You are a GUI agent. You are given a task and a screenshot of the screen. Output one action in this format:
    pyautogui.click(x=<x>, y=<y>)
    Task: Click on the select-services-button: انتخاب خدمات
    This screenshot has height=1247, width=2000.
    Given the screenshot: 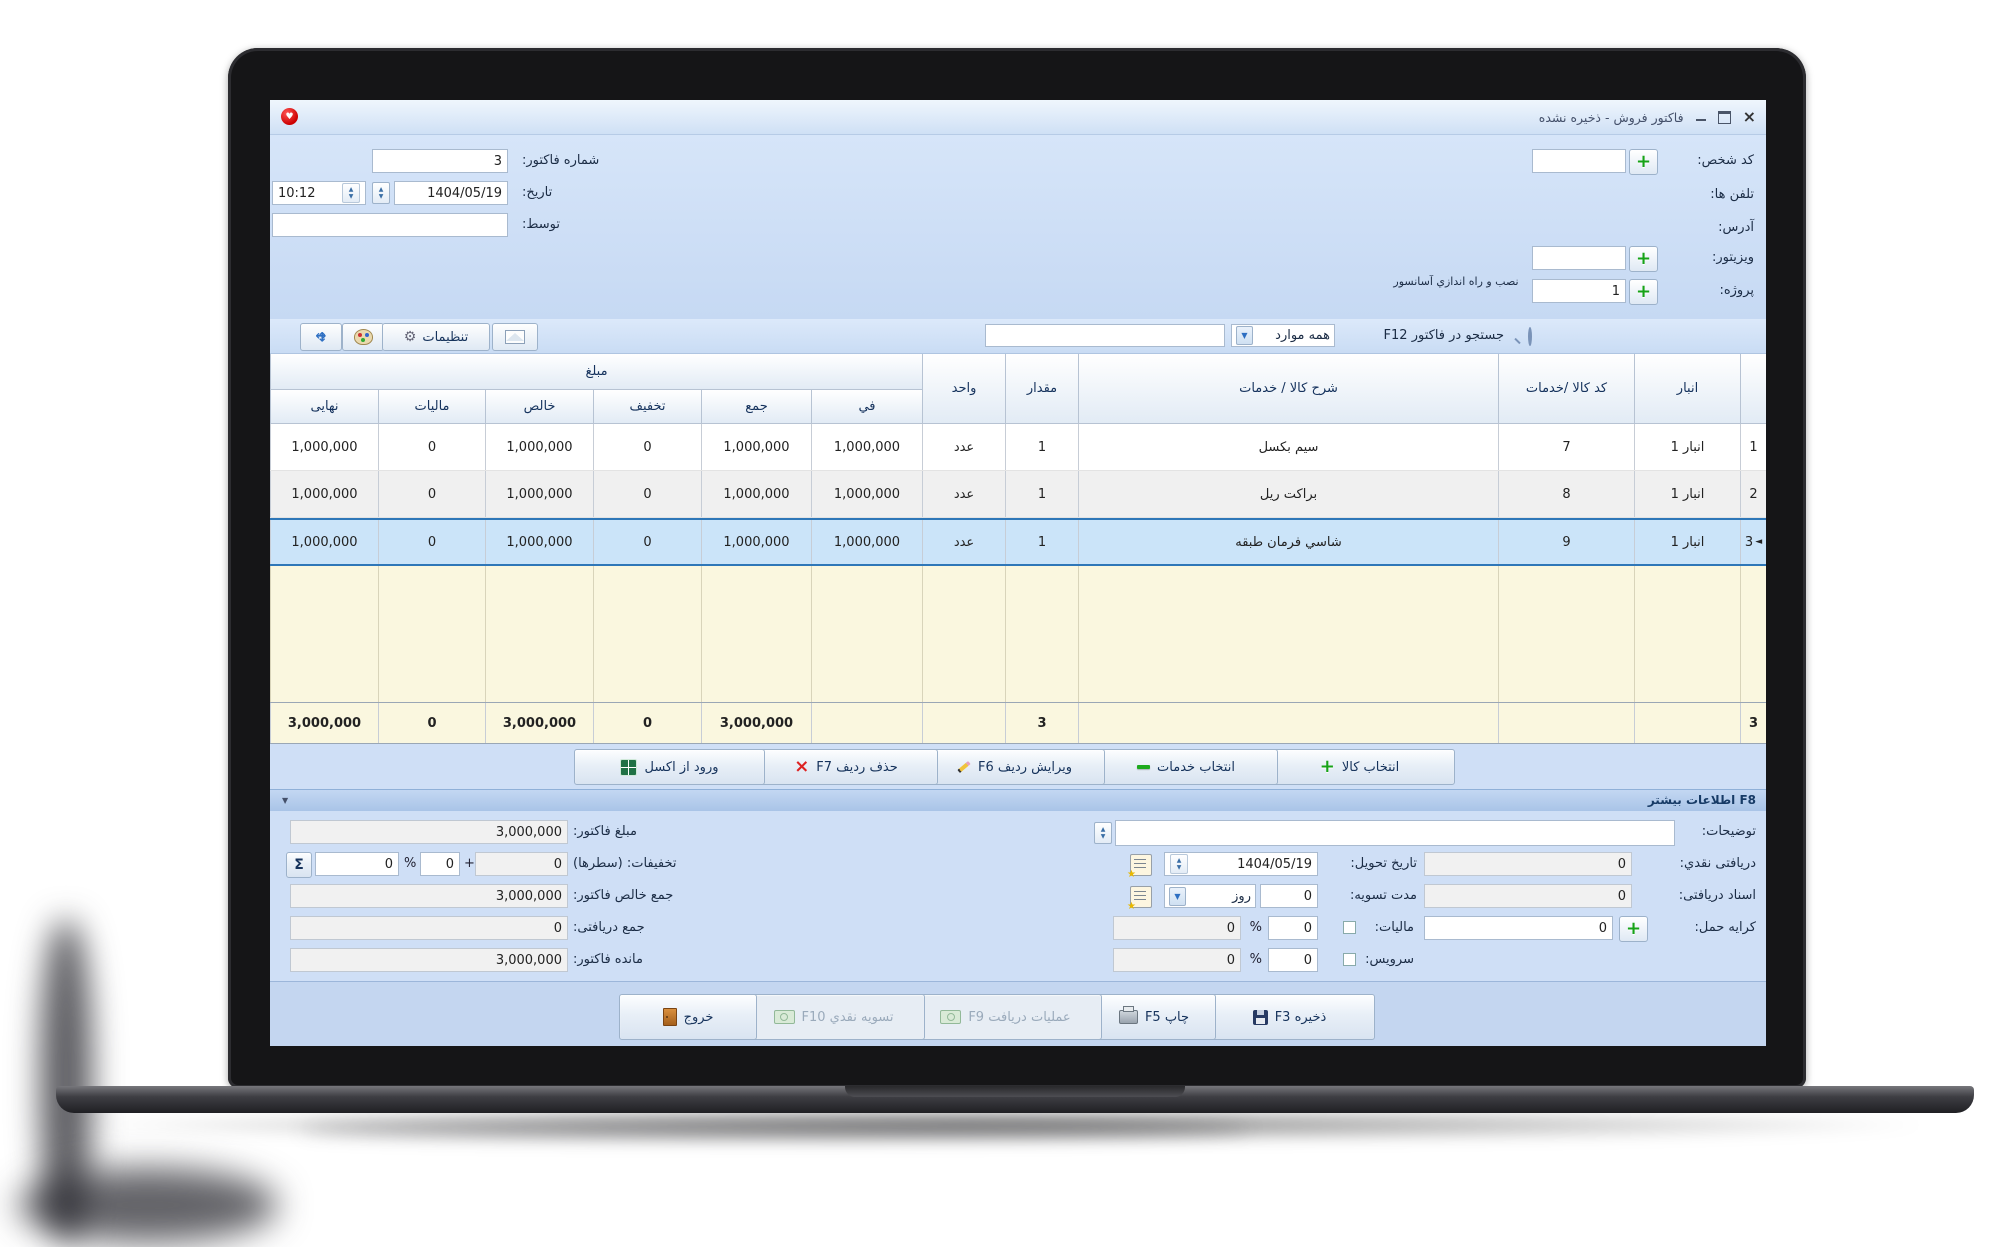 What is the action you would take?
    pyautogui.click(x=1186, y=767)
    